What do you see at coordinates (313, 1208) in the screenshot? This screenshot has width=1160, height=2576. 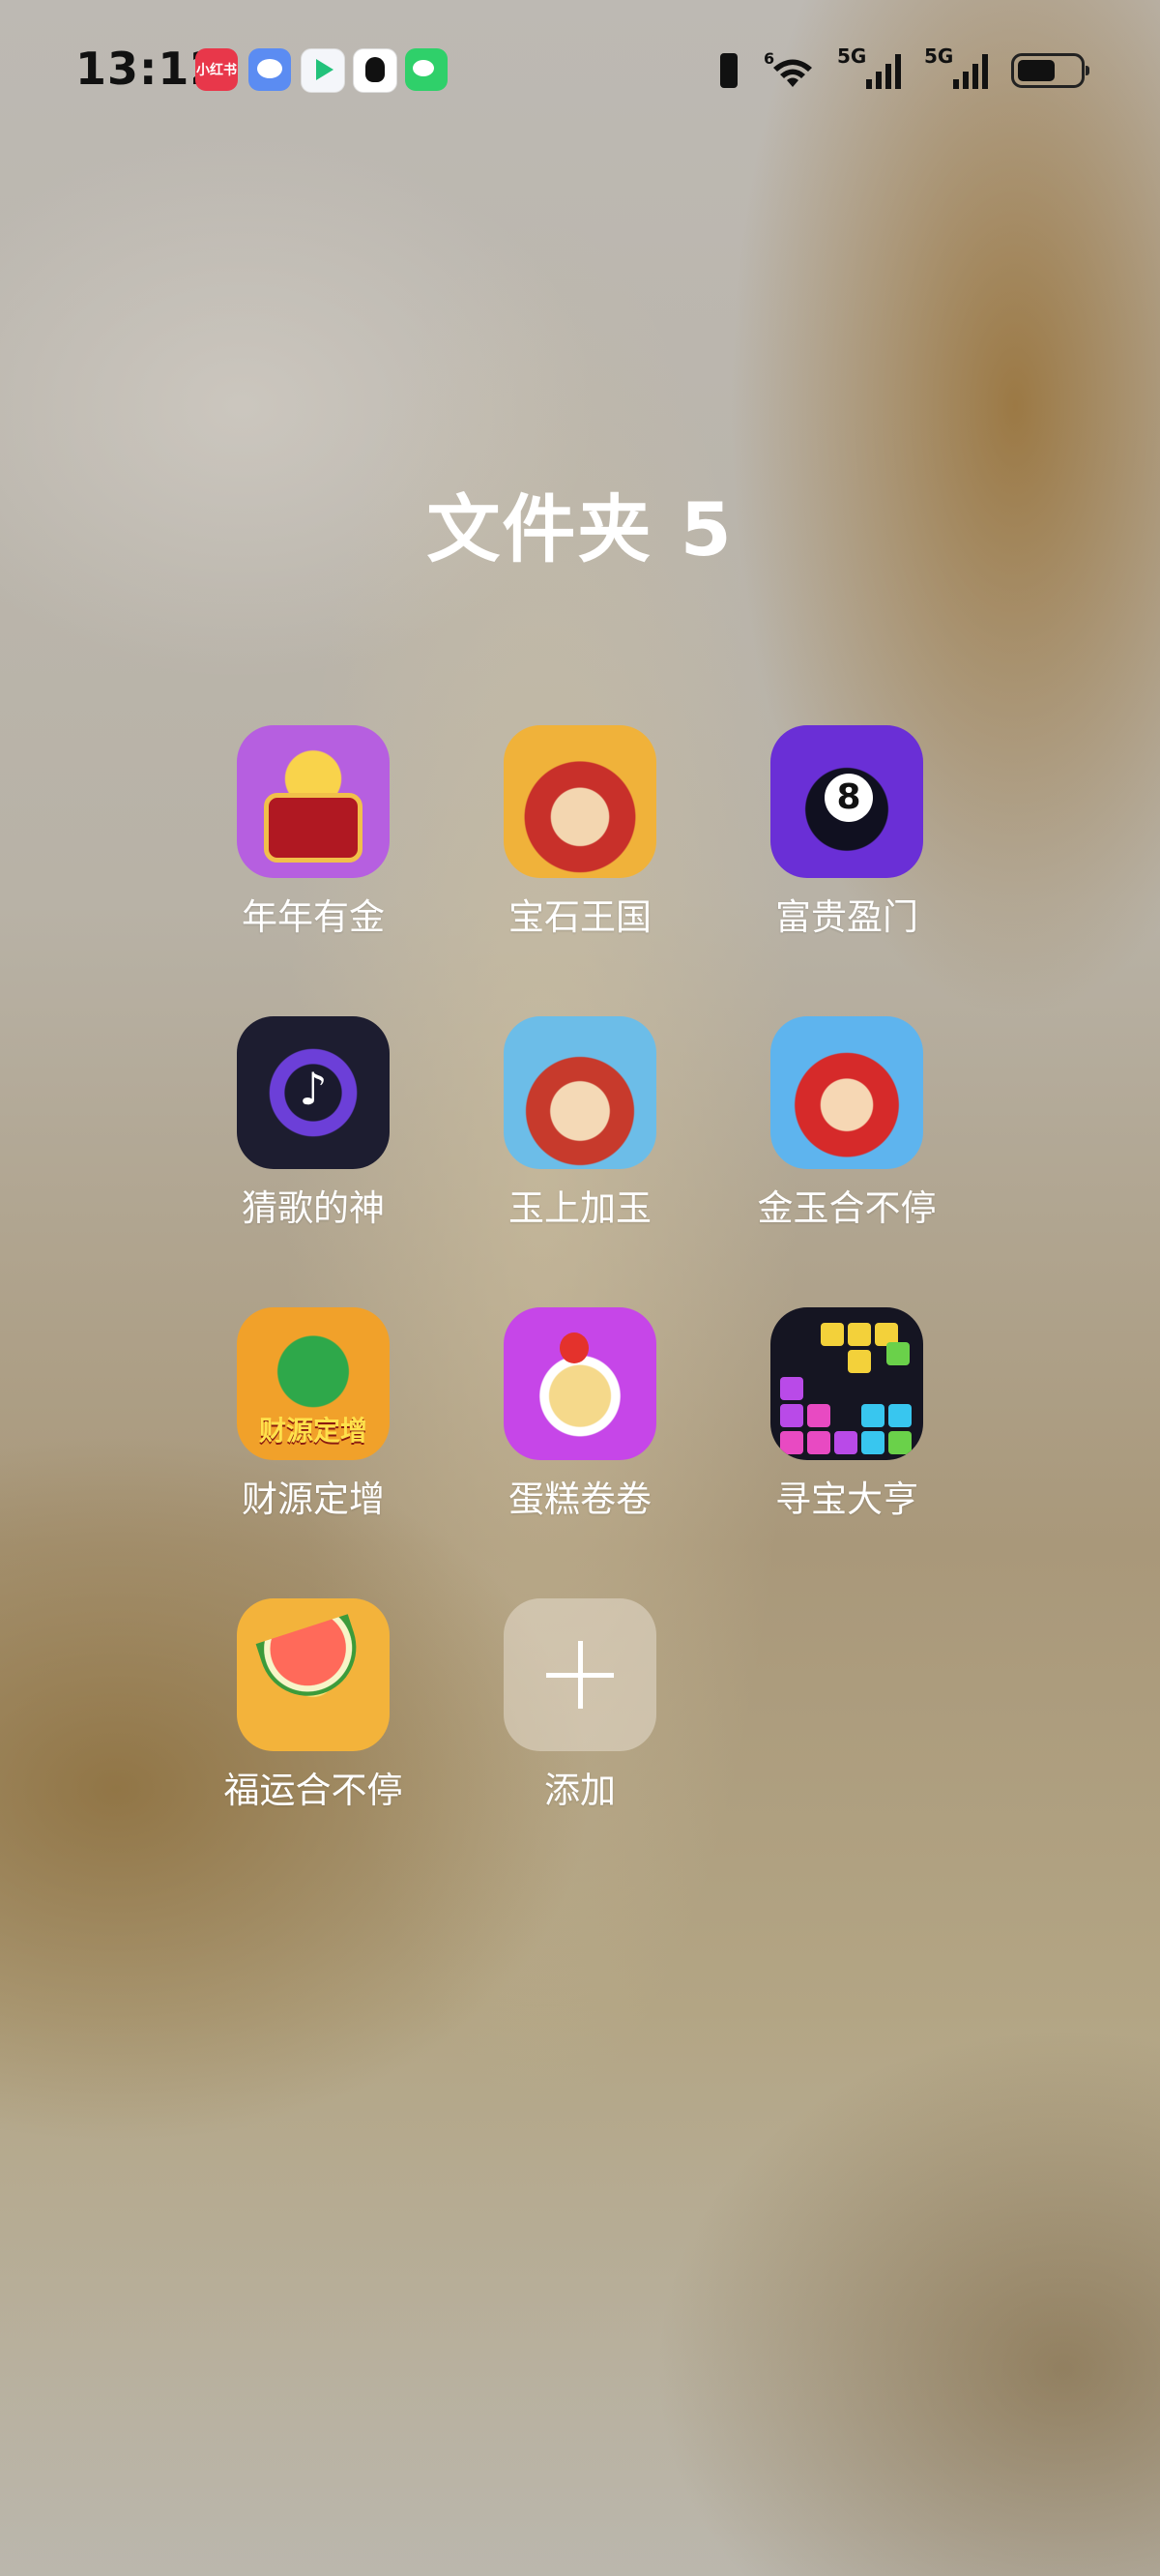 I see `app-label: 猜歌的神` at bounding box center [313, 1208].